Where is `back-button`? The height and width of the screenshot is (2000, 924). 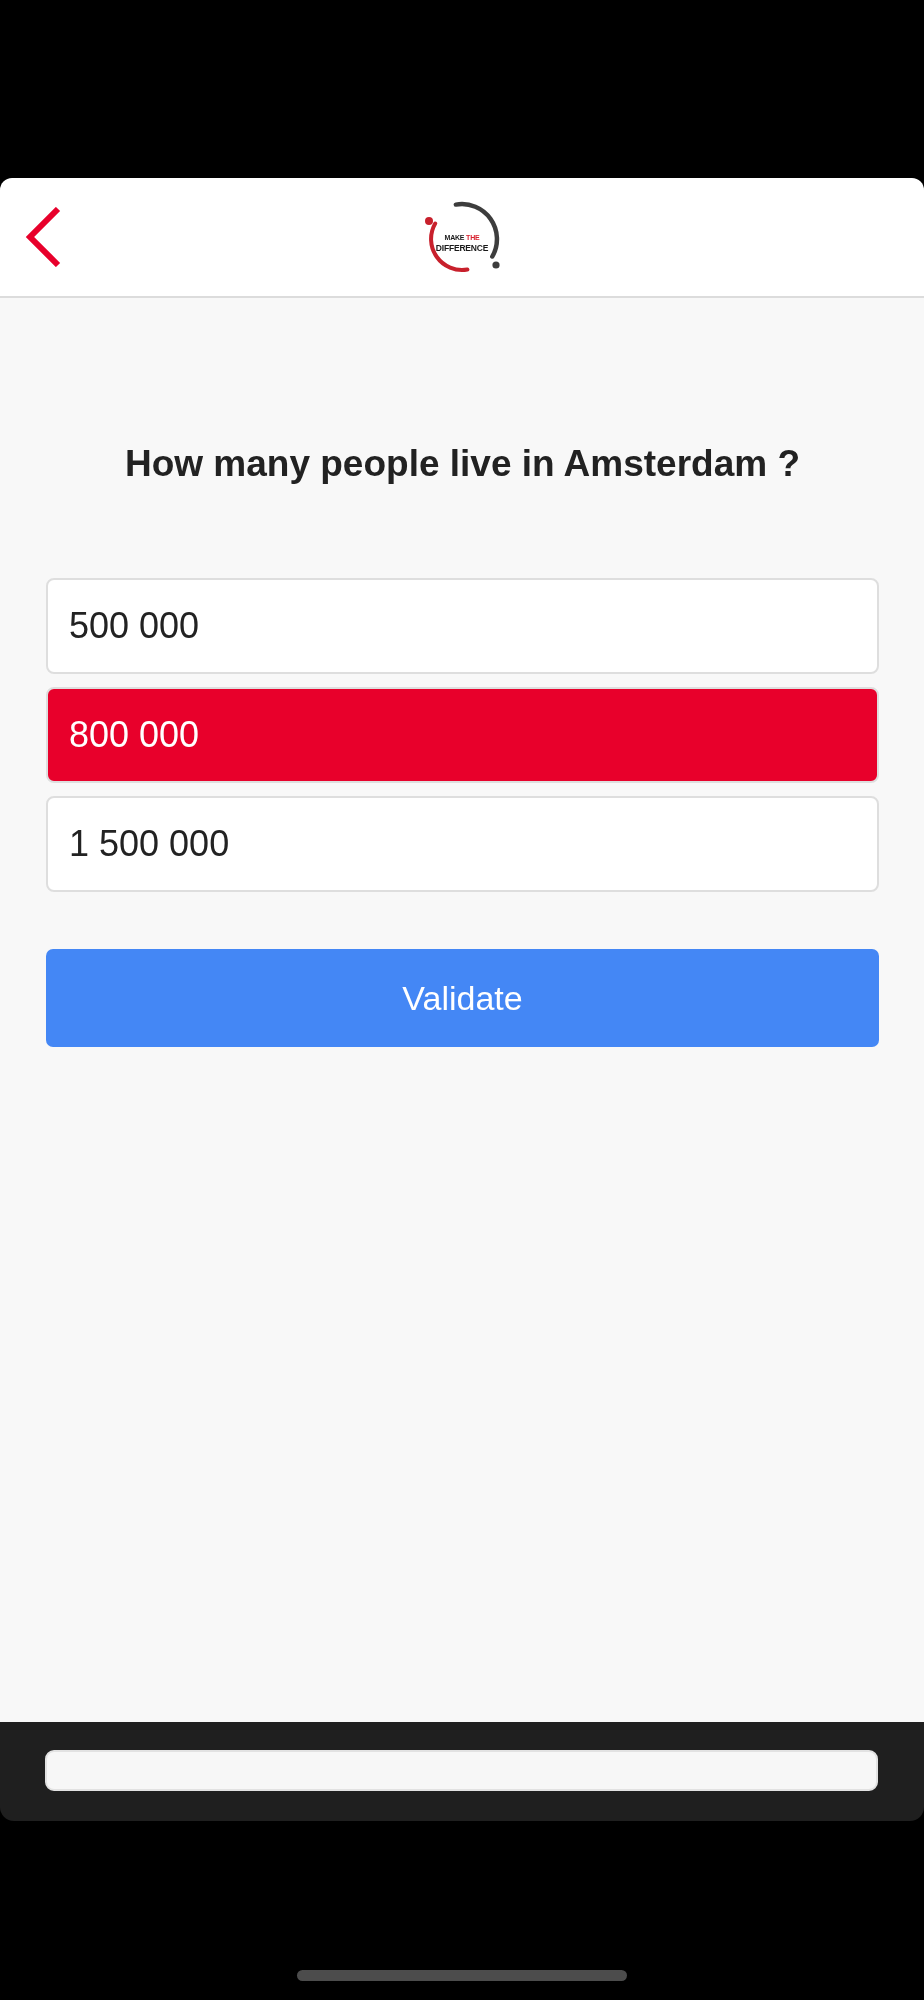 back-button is located at coordinates (43, 237).